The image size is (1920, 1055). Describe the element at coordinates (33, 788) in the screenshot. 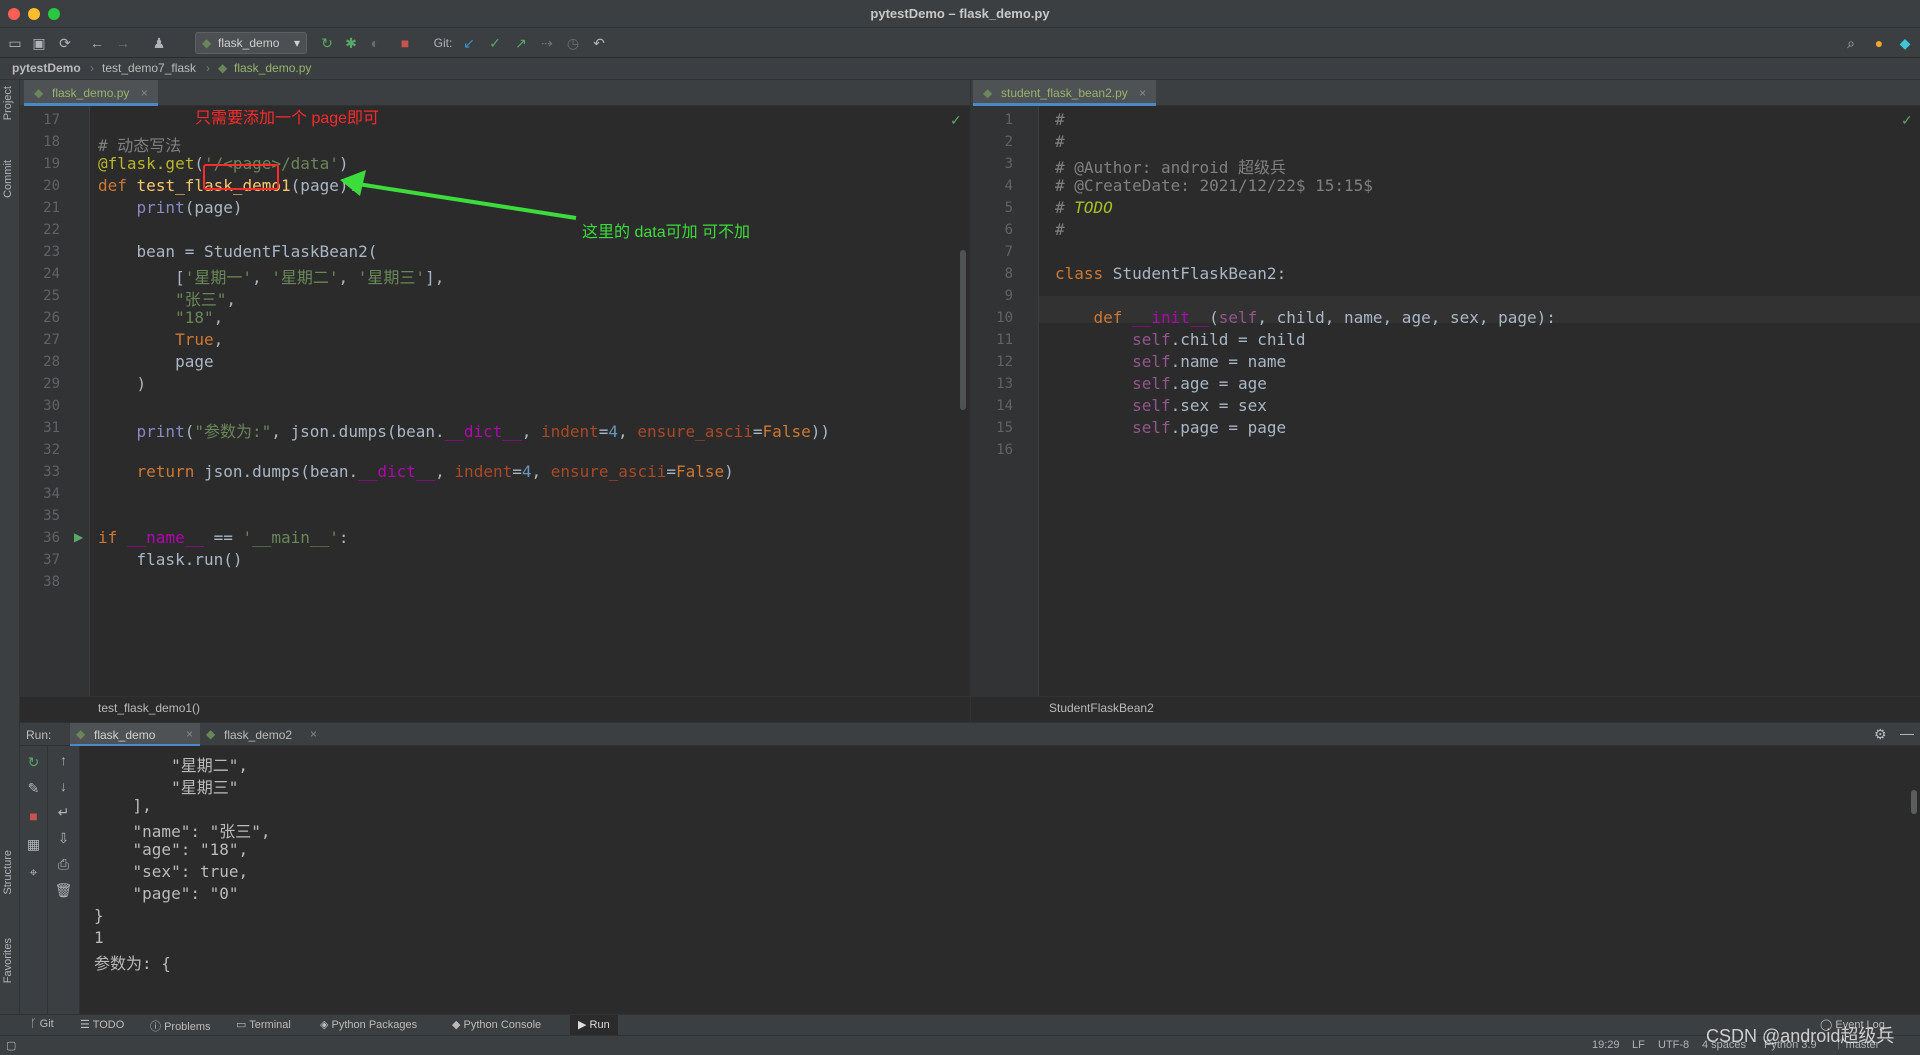

I see `wrench-icon: ✎` at that location.